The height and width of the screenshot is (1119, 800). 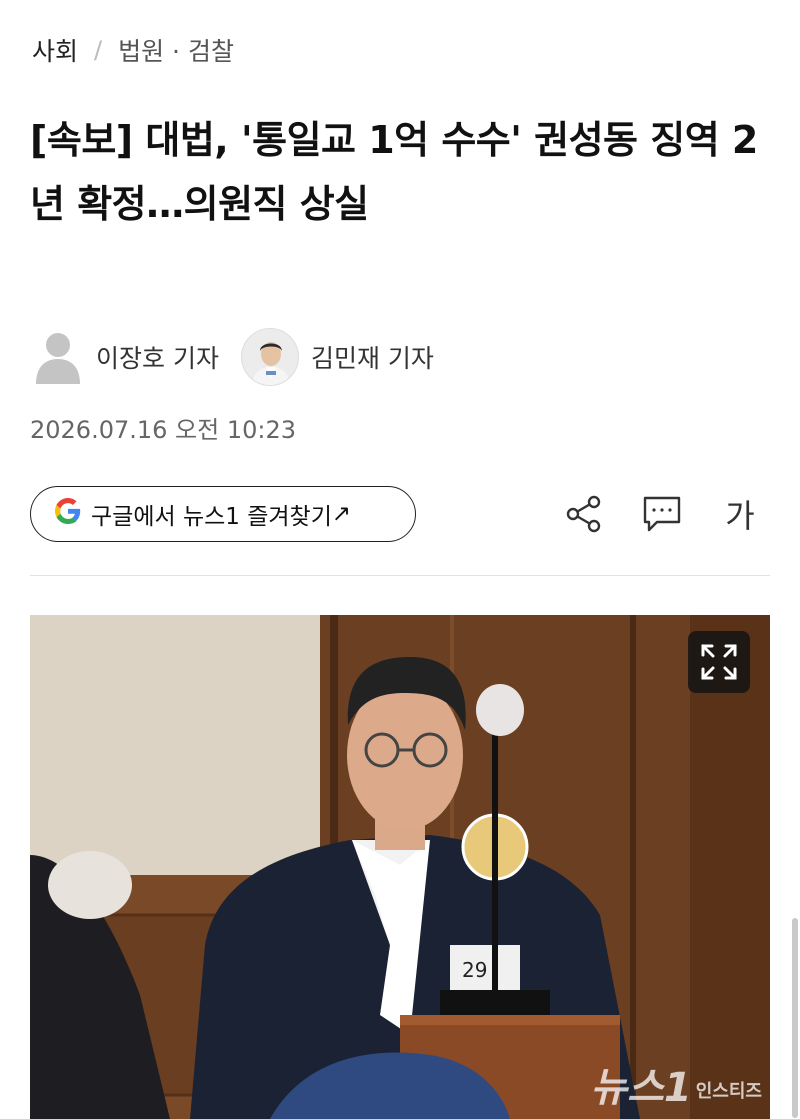 I want to click on scrollbar, so click(x=795, y=1018).